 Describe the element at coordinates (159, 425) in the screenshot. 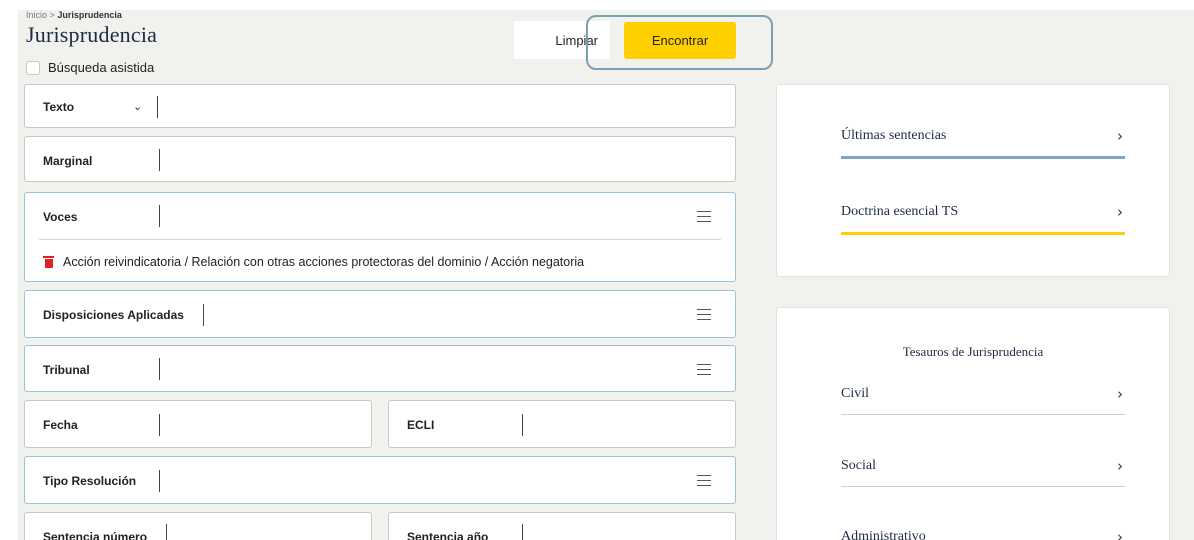

I see `fecha-input` at that location.